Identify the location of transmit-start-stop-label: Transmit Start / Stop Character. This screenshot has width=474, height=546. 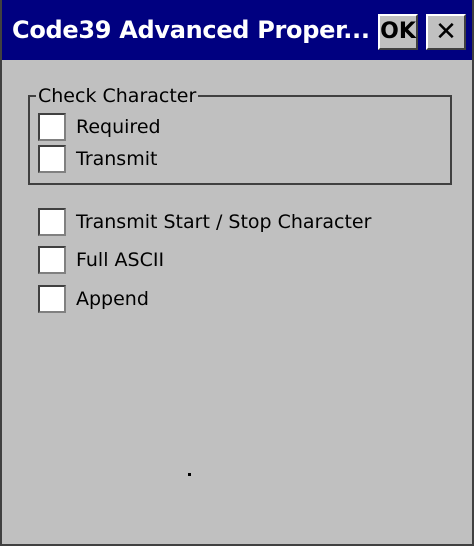
(223, 222).